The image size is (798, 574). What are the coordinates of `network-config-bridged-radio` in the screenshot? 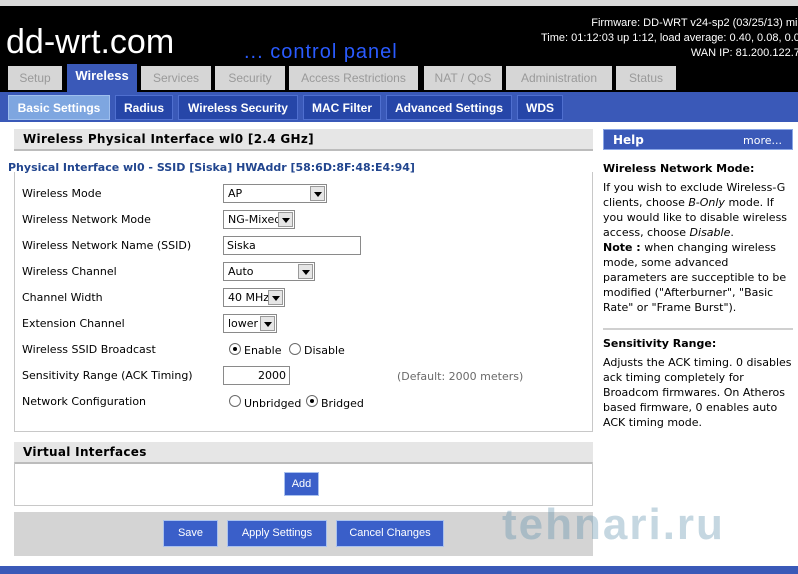 It's located at (312, 401).